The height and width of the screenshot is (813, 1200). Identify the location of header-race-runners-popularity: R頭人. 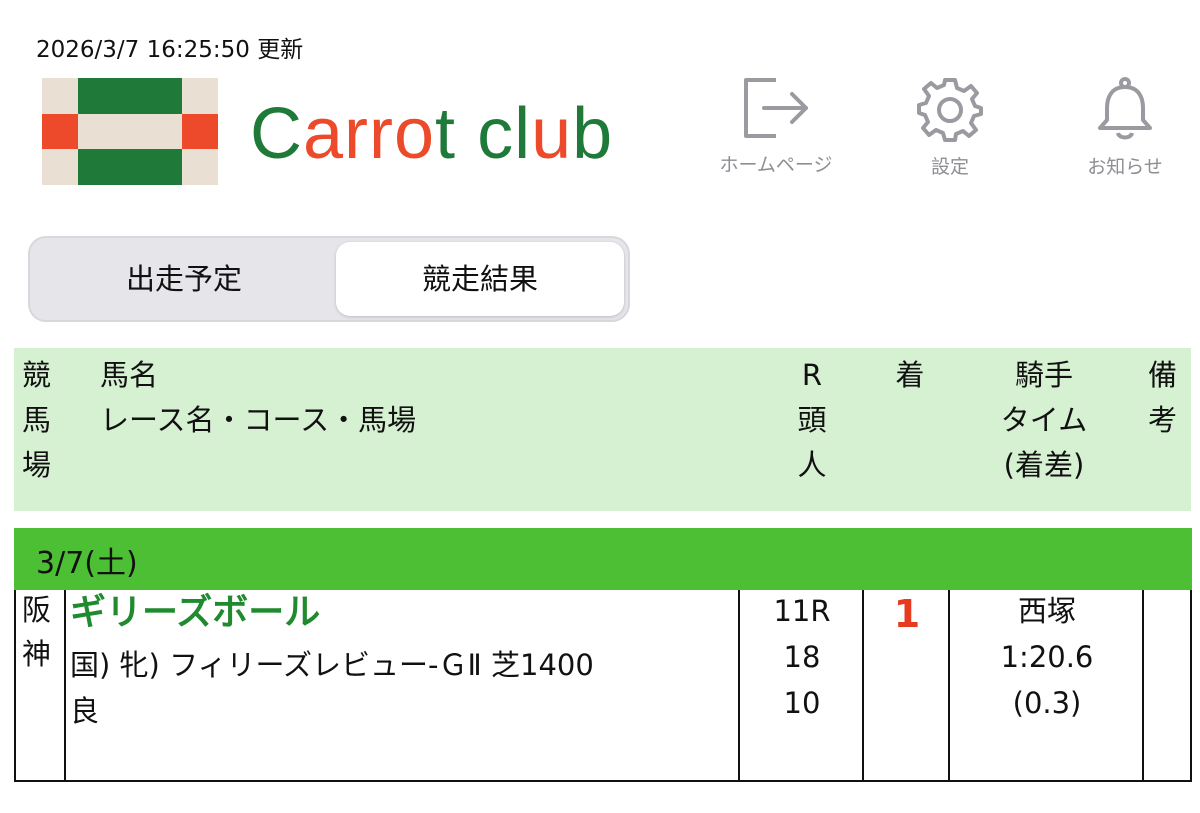
(812, 420).